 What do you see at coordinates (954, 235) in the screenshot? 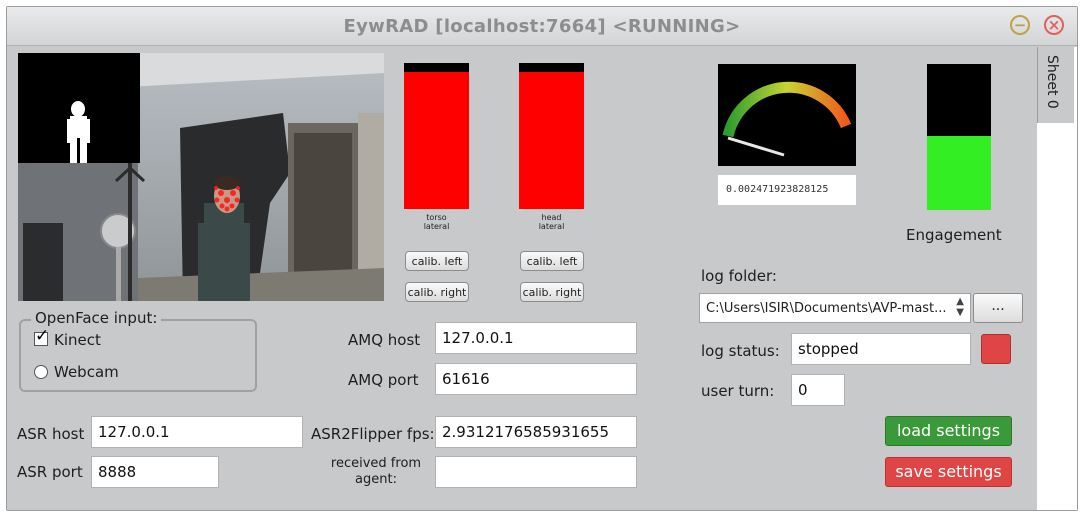
I see `engagement-label: Engagement` at bounding box center [954, 235].